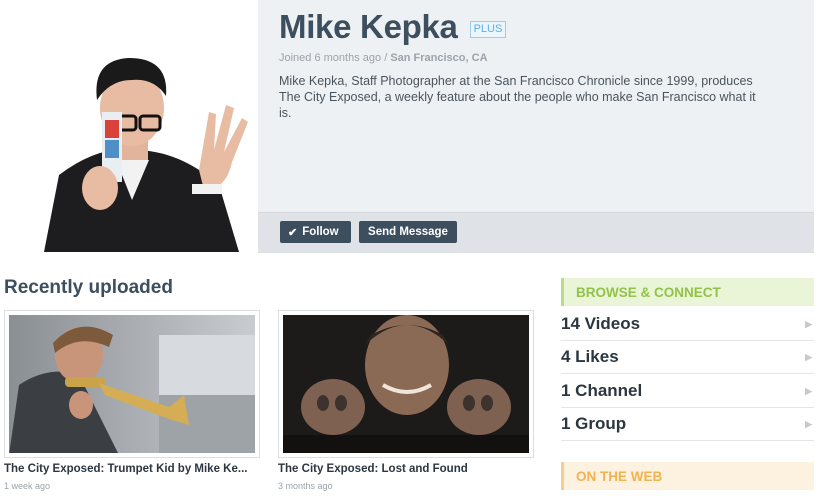  I want to click on browse-connect-header: BROWSE & CONNECT, so click(687, 292).